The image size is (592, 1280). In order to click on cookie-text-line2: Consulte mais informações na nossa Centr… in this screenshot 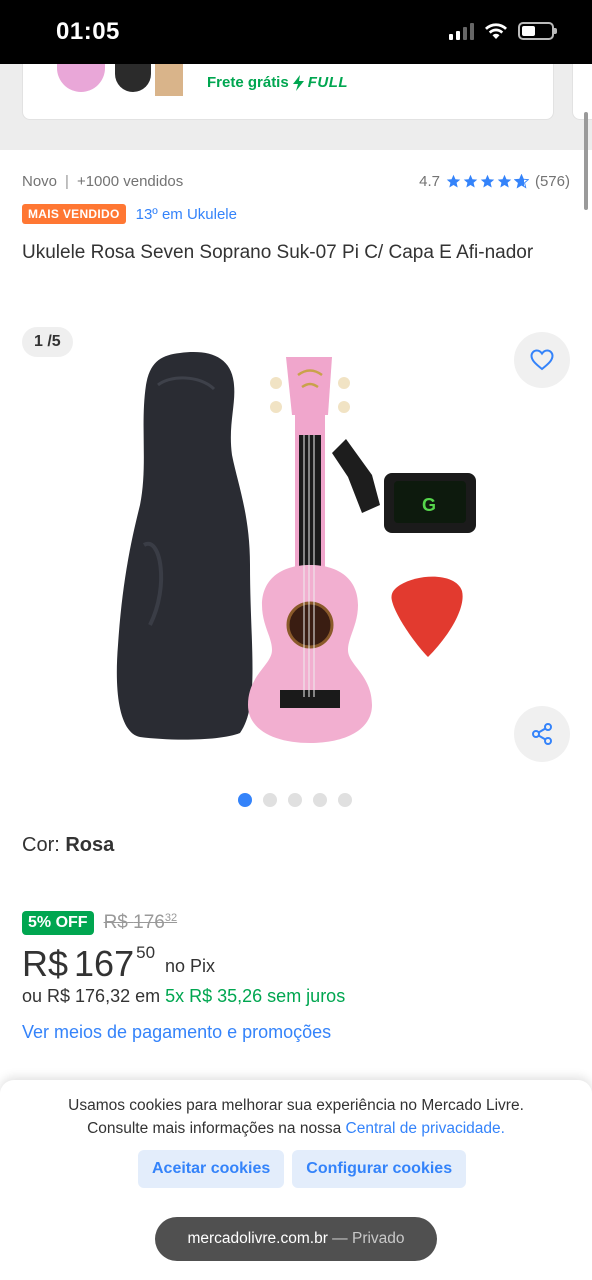, I will do `click(296, 1128)`.